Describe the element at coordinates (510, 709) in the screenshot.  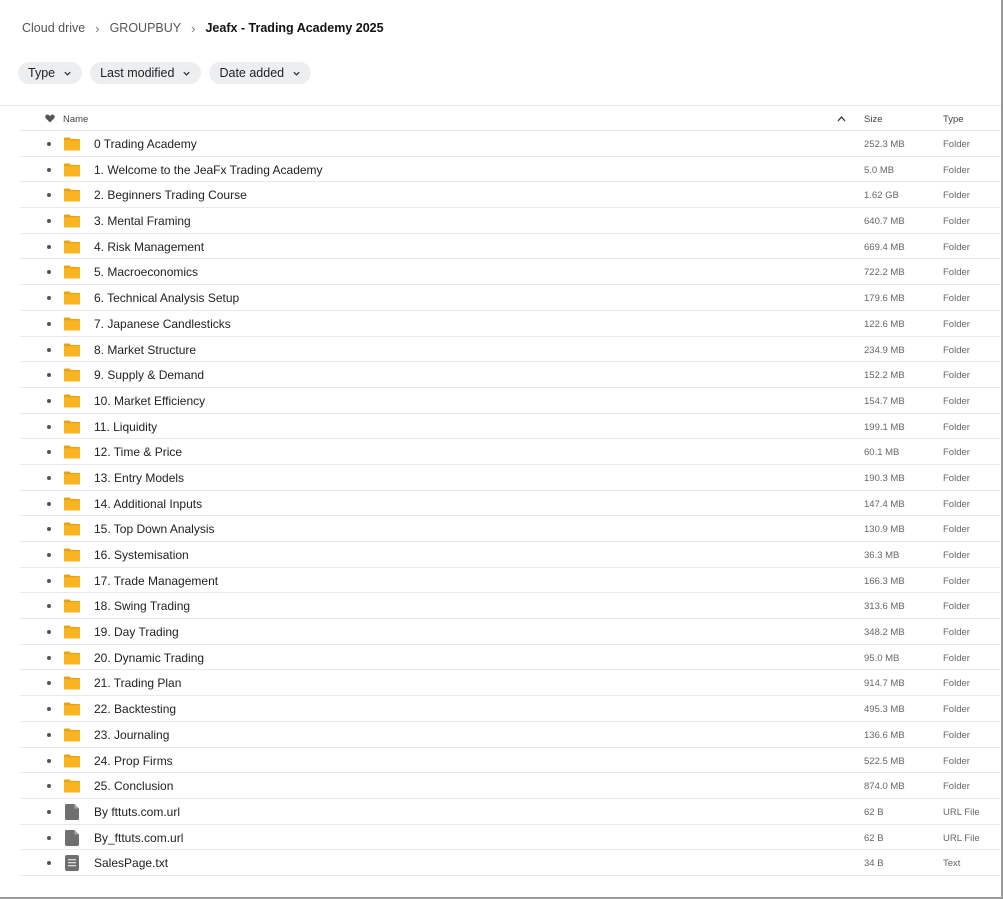
I see `table-row: 22. Backtesting 495.3 MB Folder` at that location.